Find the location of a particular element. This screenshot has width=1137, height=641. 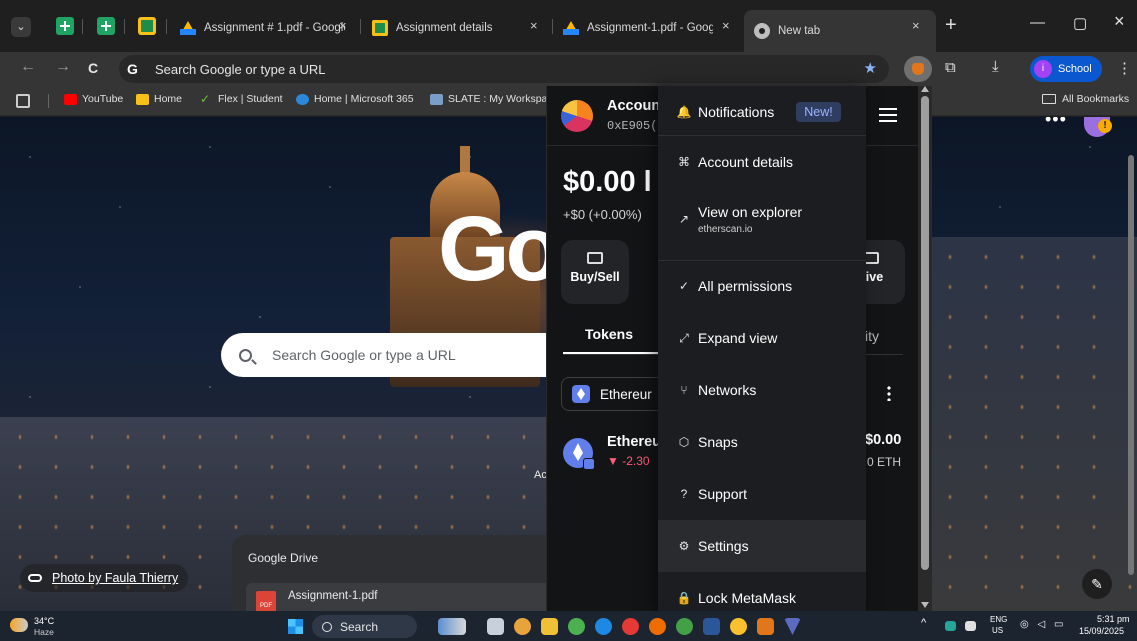

menu-item-expand-view: ⤢ Expand view is located at coordinates (762, 338).